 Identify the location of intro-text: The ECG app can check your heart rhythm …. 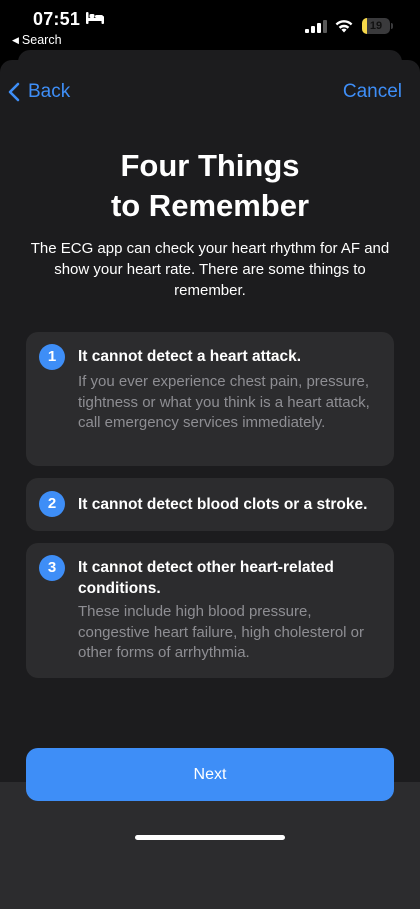
(210, 269).